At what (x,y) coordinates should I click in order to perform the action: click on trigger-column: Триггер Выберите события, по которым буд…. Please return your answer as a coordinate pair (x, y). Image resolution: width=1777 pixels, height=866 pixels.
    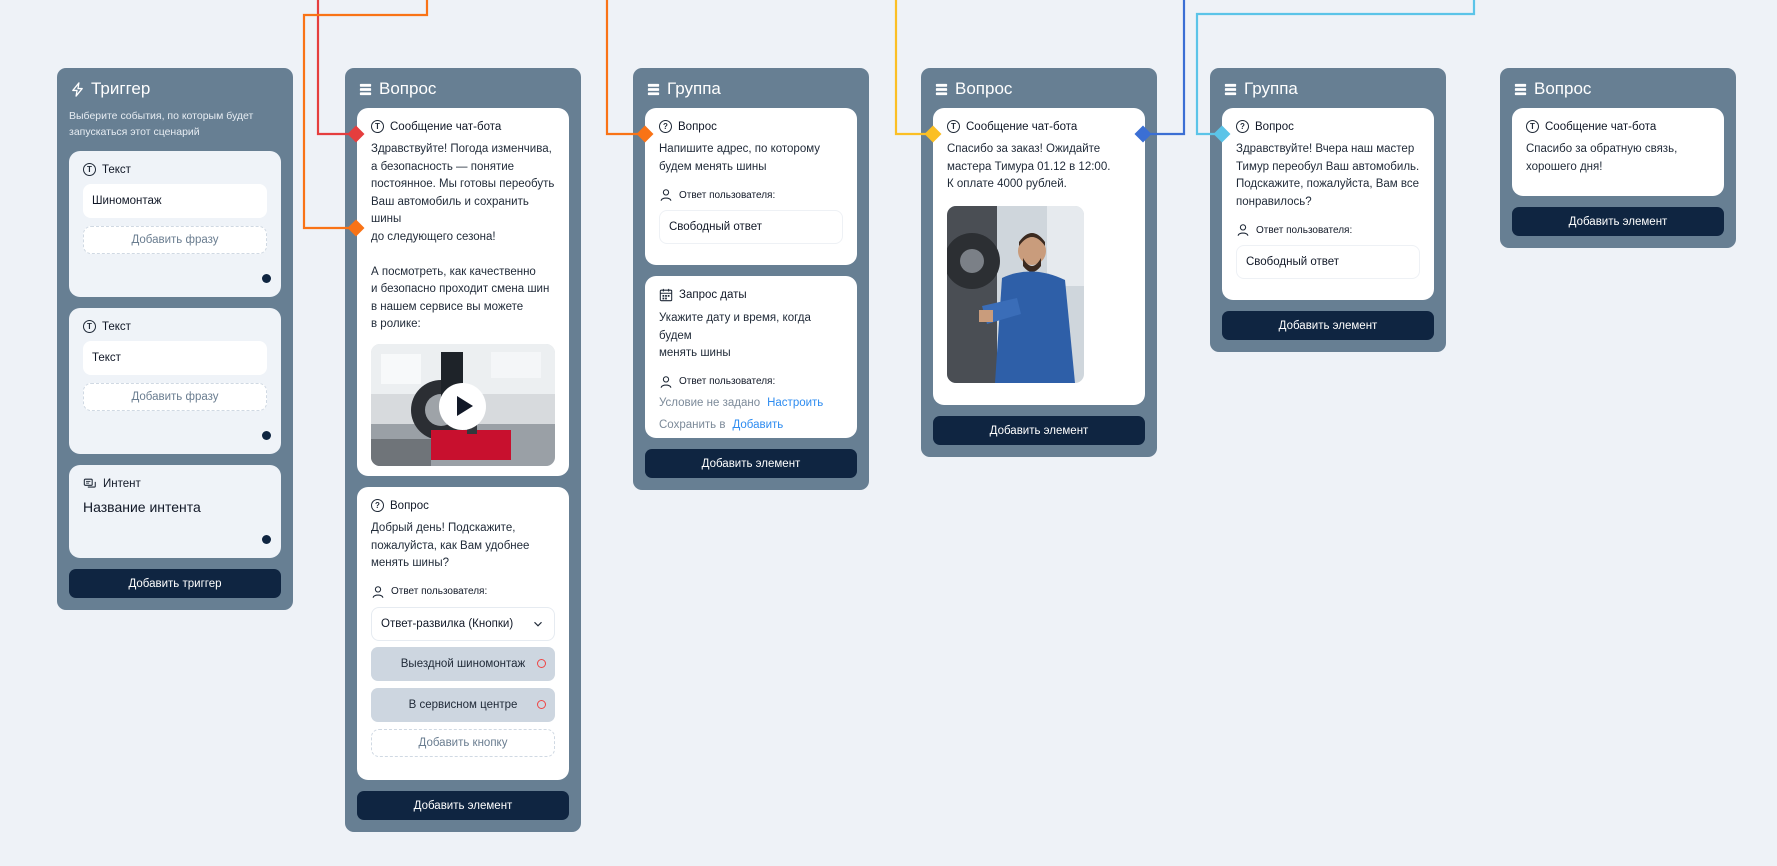
    Looking at the image, I should click on (175, 339).